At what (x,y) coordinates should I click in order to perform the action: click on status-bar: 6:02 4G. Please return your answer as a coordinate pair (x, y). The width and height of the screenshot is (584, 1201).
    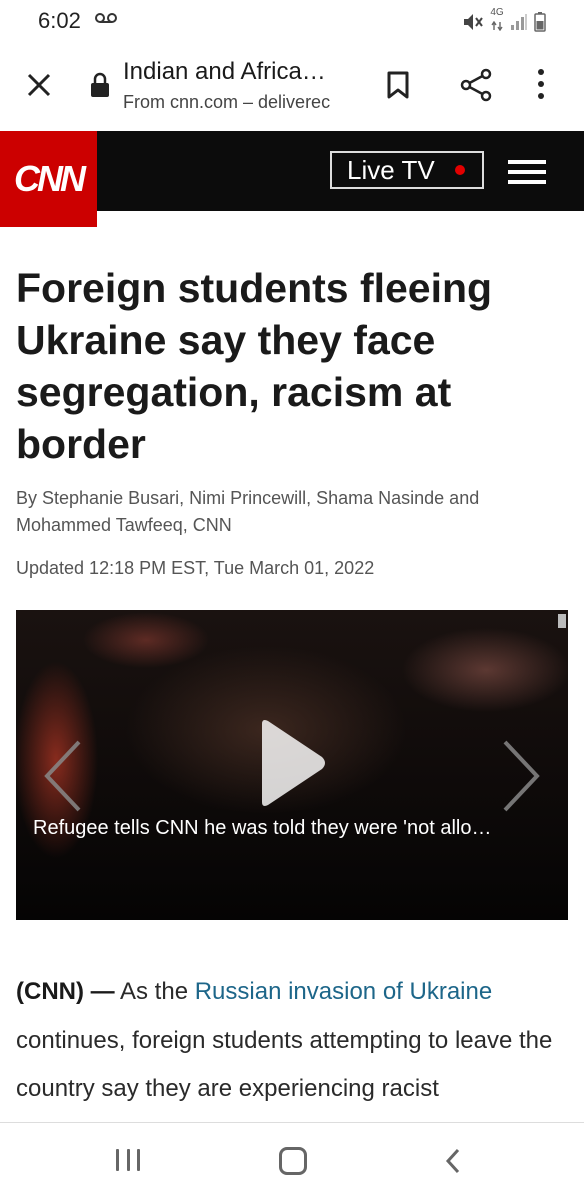
    Looking at the image, I should click on (292, 20).